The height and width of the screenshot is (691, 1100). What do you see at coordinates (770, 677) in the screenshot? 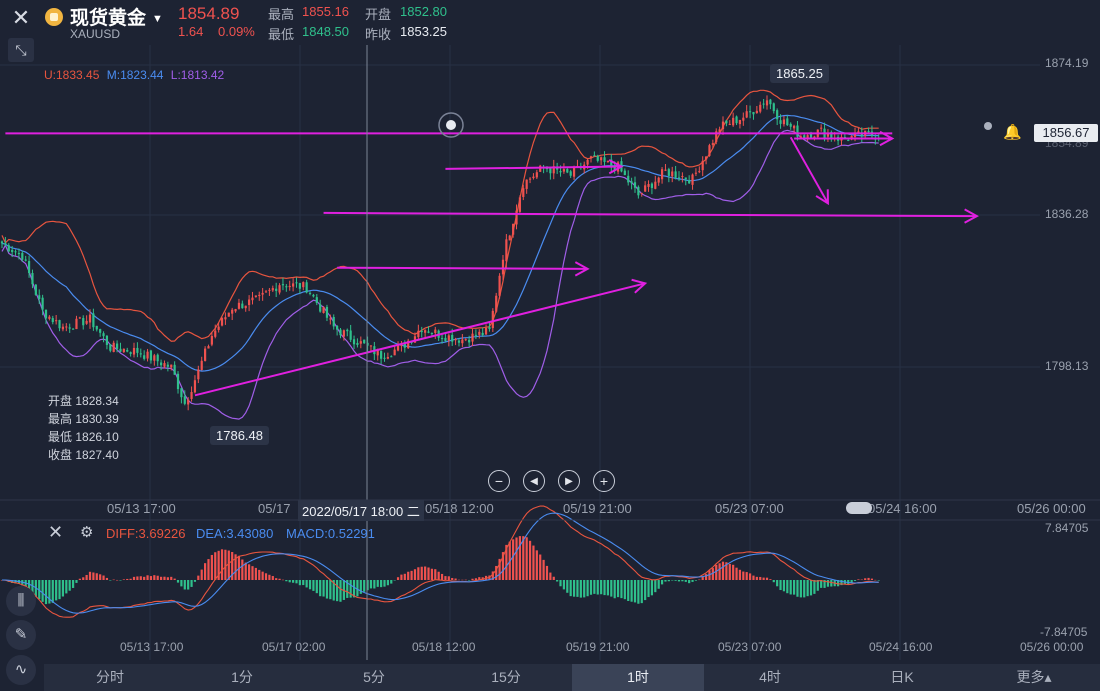
I see `tab-4hour: 4时` at bounding box center [770, 677].